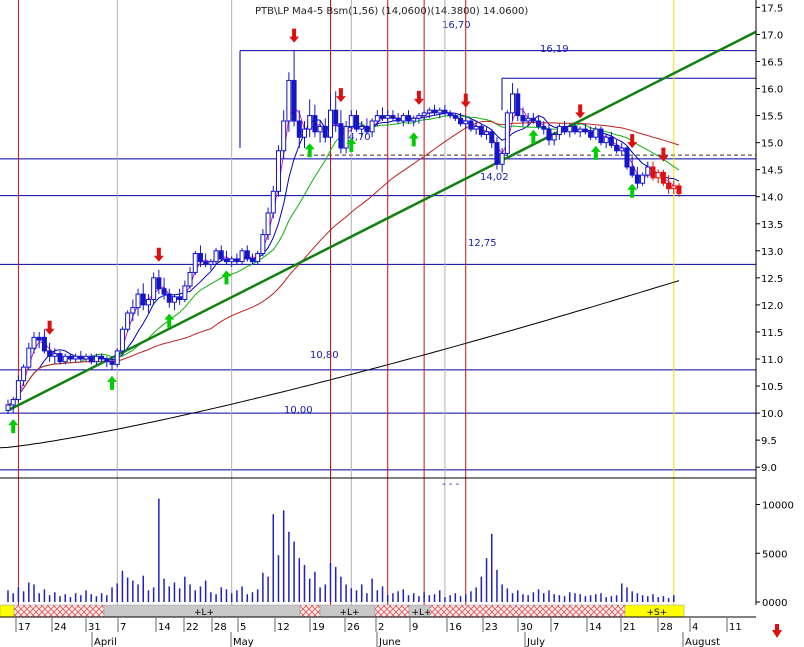  What do you see at coordinates (772, 387) in the screenshot?
I see `price-tick-label: 10.5` at bounding box center [772, 387].